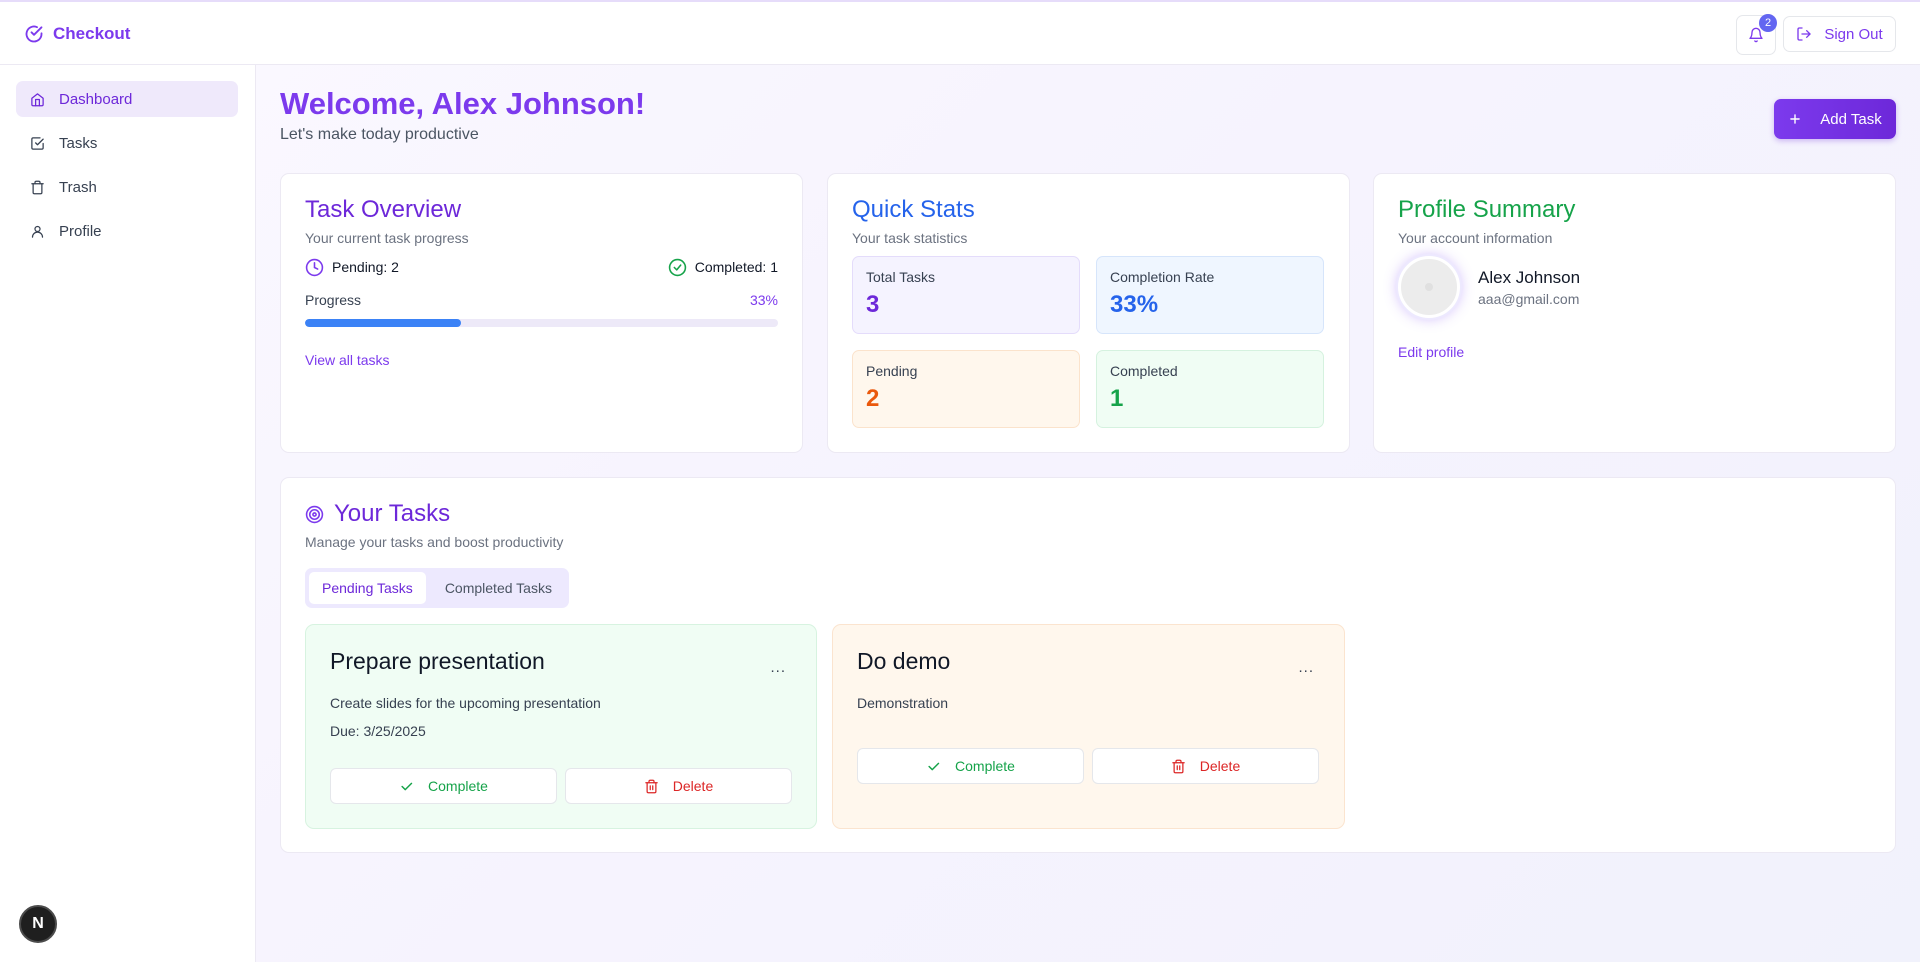  What do you see at coordinates (347, 360) in the screenshot?
I see `view-all-tasks-link: View all tasks` at bounding box center [347, 360].